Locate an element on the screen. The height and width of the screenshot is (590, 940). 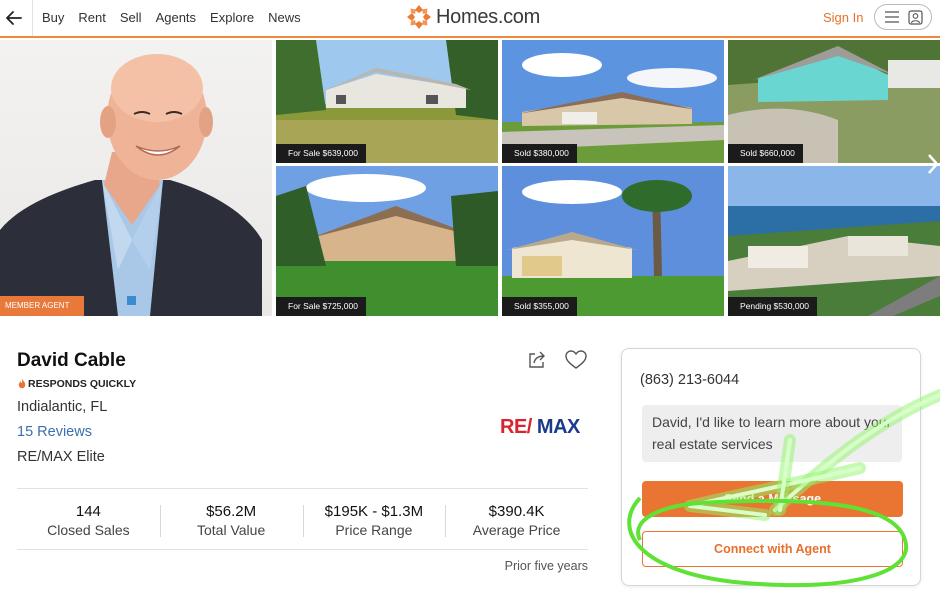
agent-portrait is located at coordinates (131, 185).